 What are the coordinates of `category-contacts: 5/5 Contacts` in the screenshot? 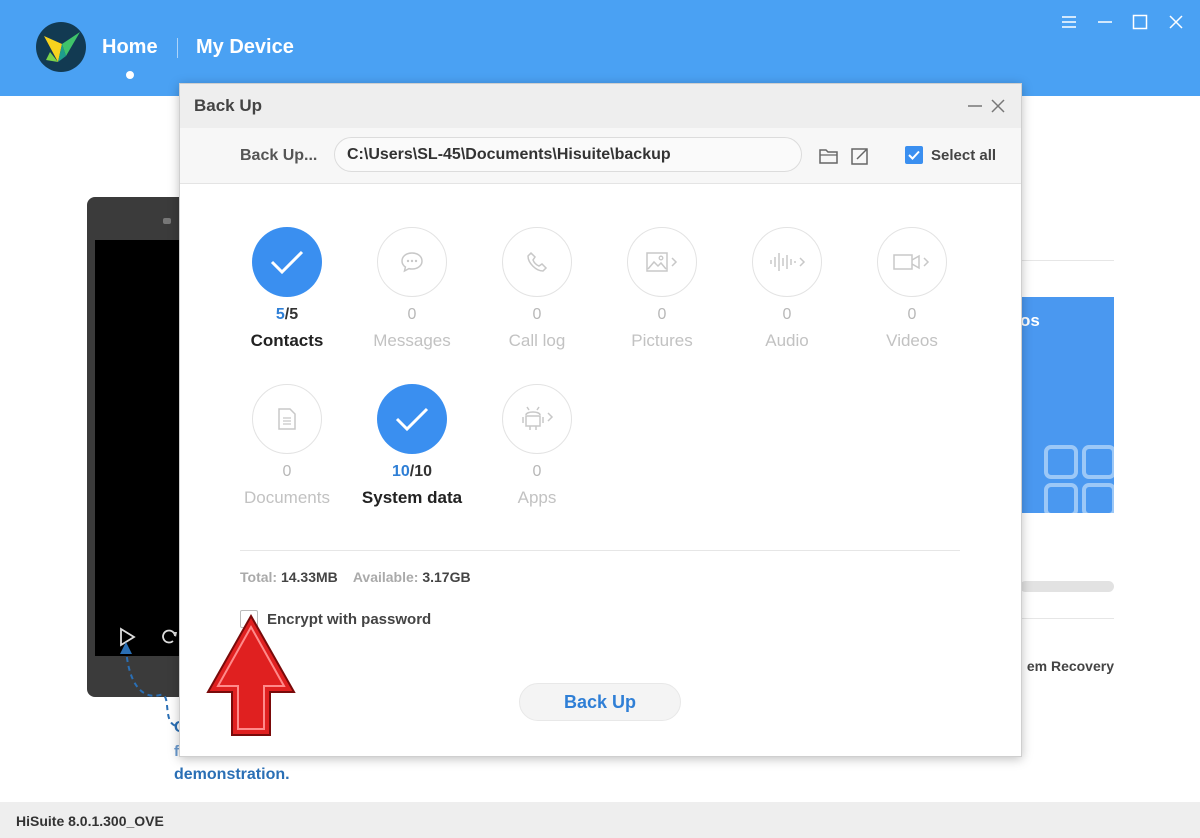 It's located at (287, 289).